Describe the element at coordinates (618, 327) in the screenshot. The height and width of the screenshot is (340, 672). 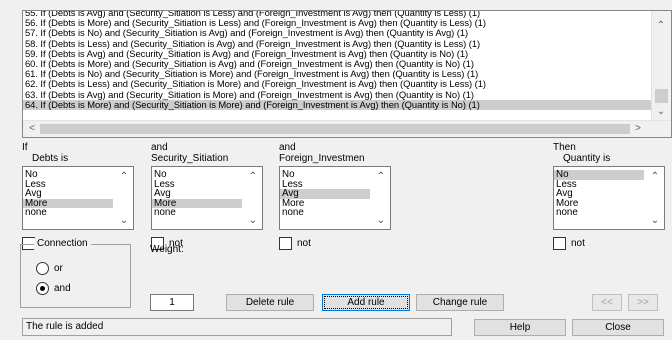
I see `close-button: Close` at that location.